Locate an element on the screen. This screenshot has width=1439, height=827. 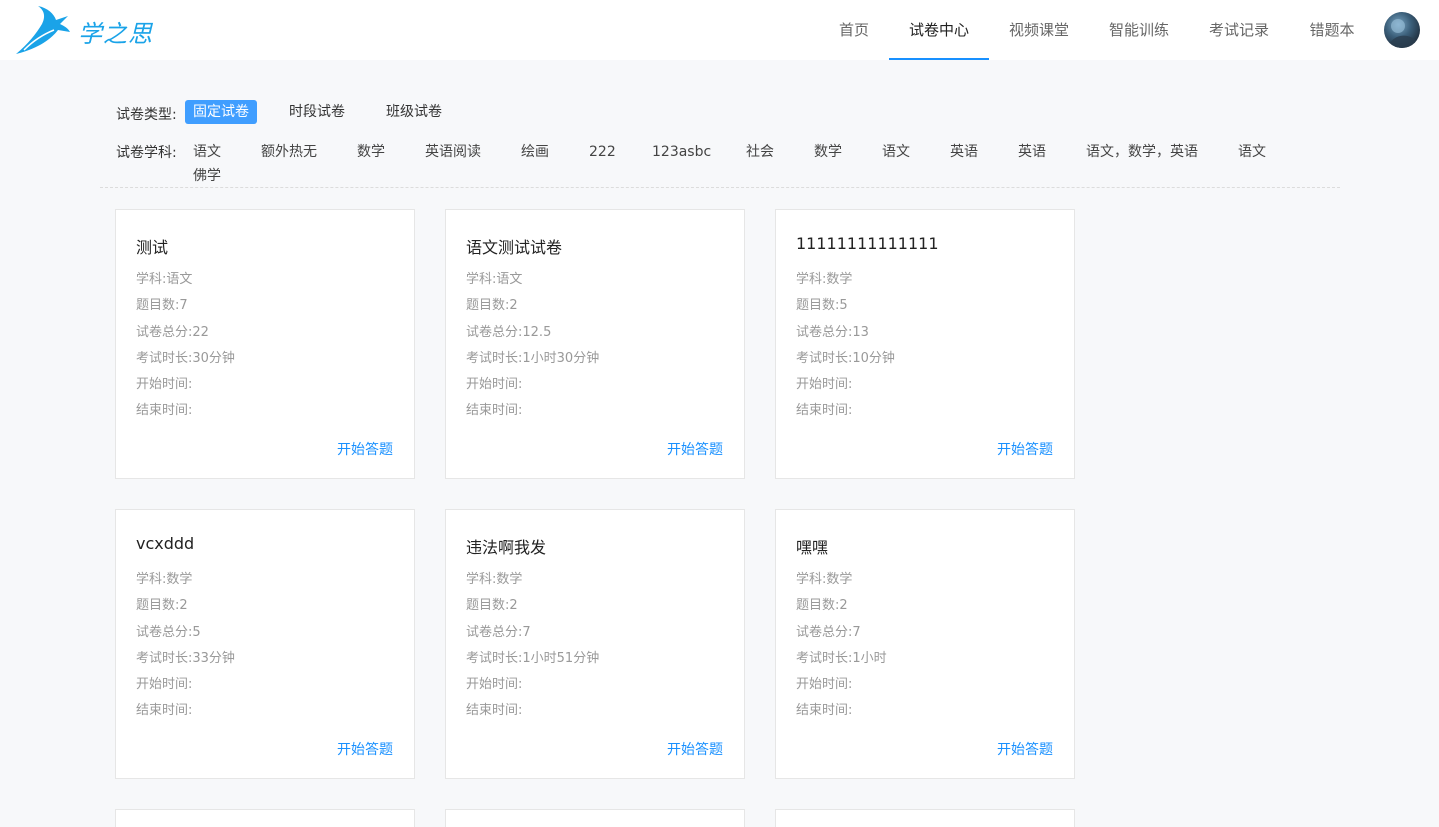
subject-tag: 绘画 is located at coordinates (535, 152).